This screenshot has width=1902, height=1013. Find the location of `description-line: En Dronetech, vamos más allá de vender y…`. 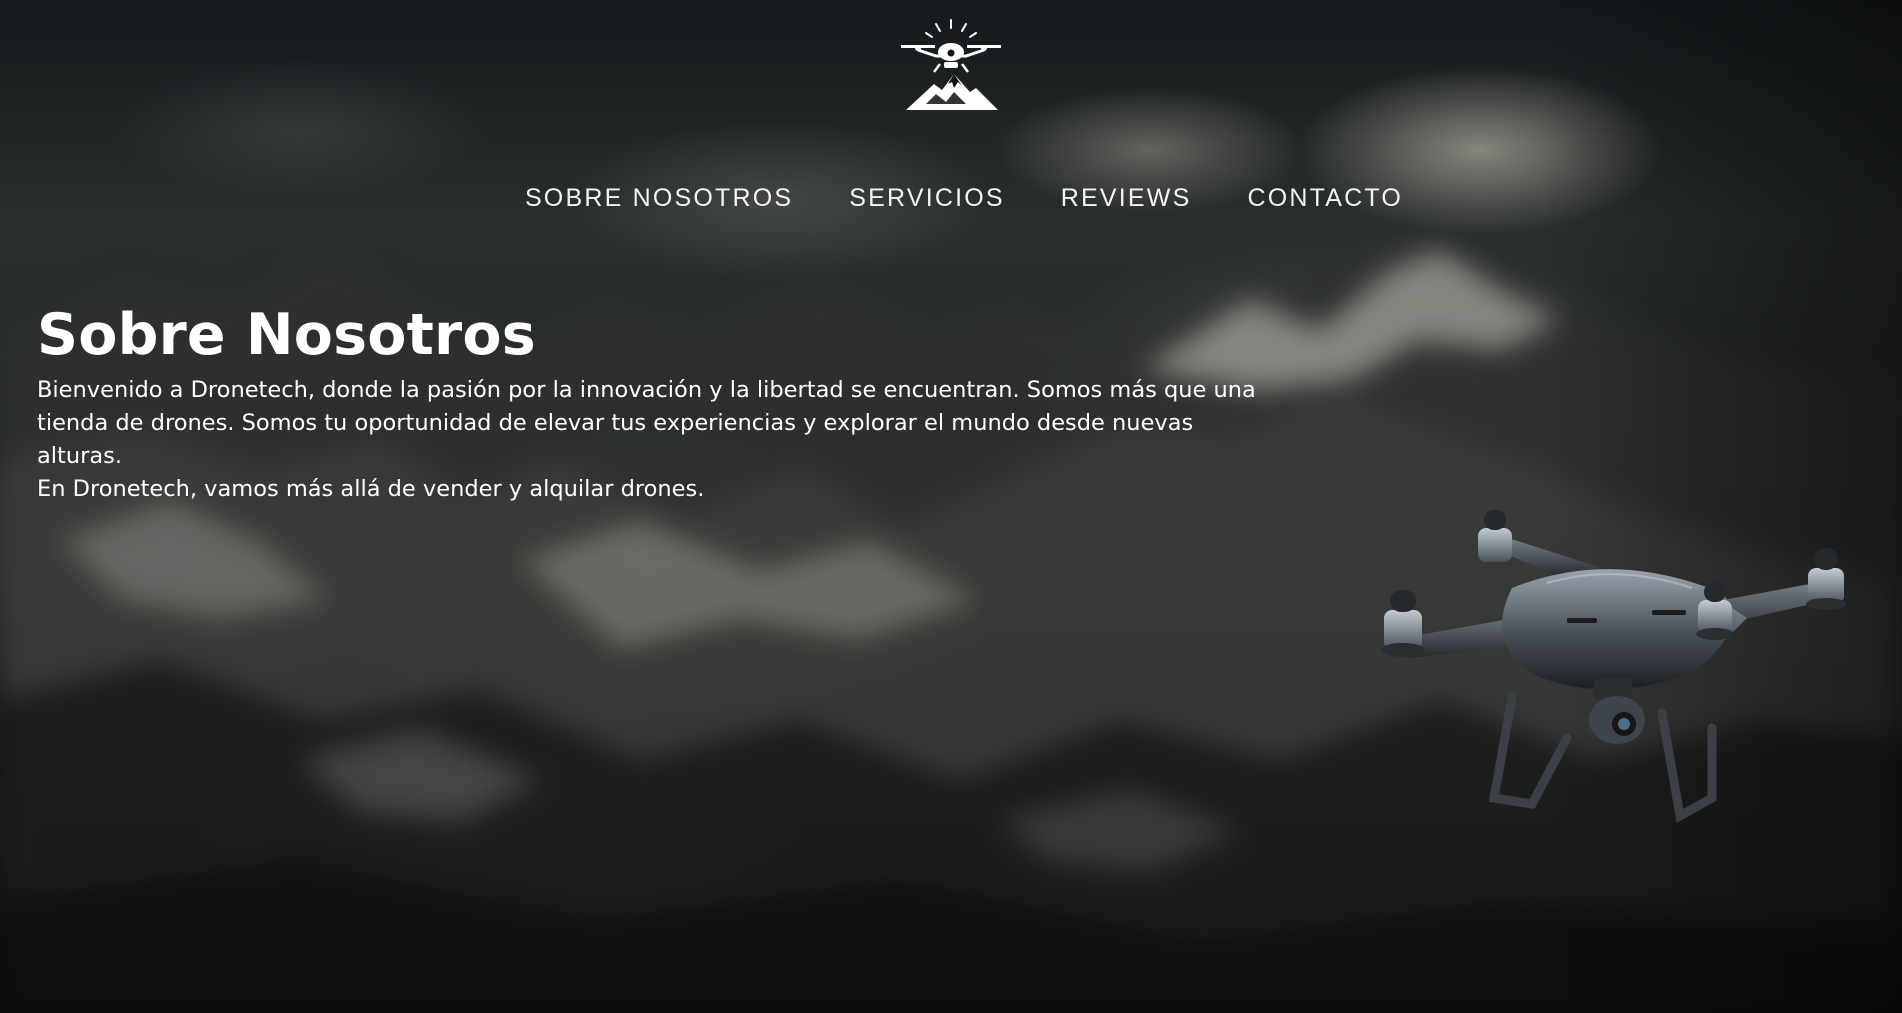

description-line: En Dronetech, vamos más allá de vender y… is located at coordinates (371, 489).